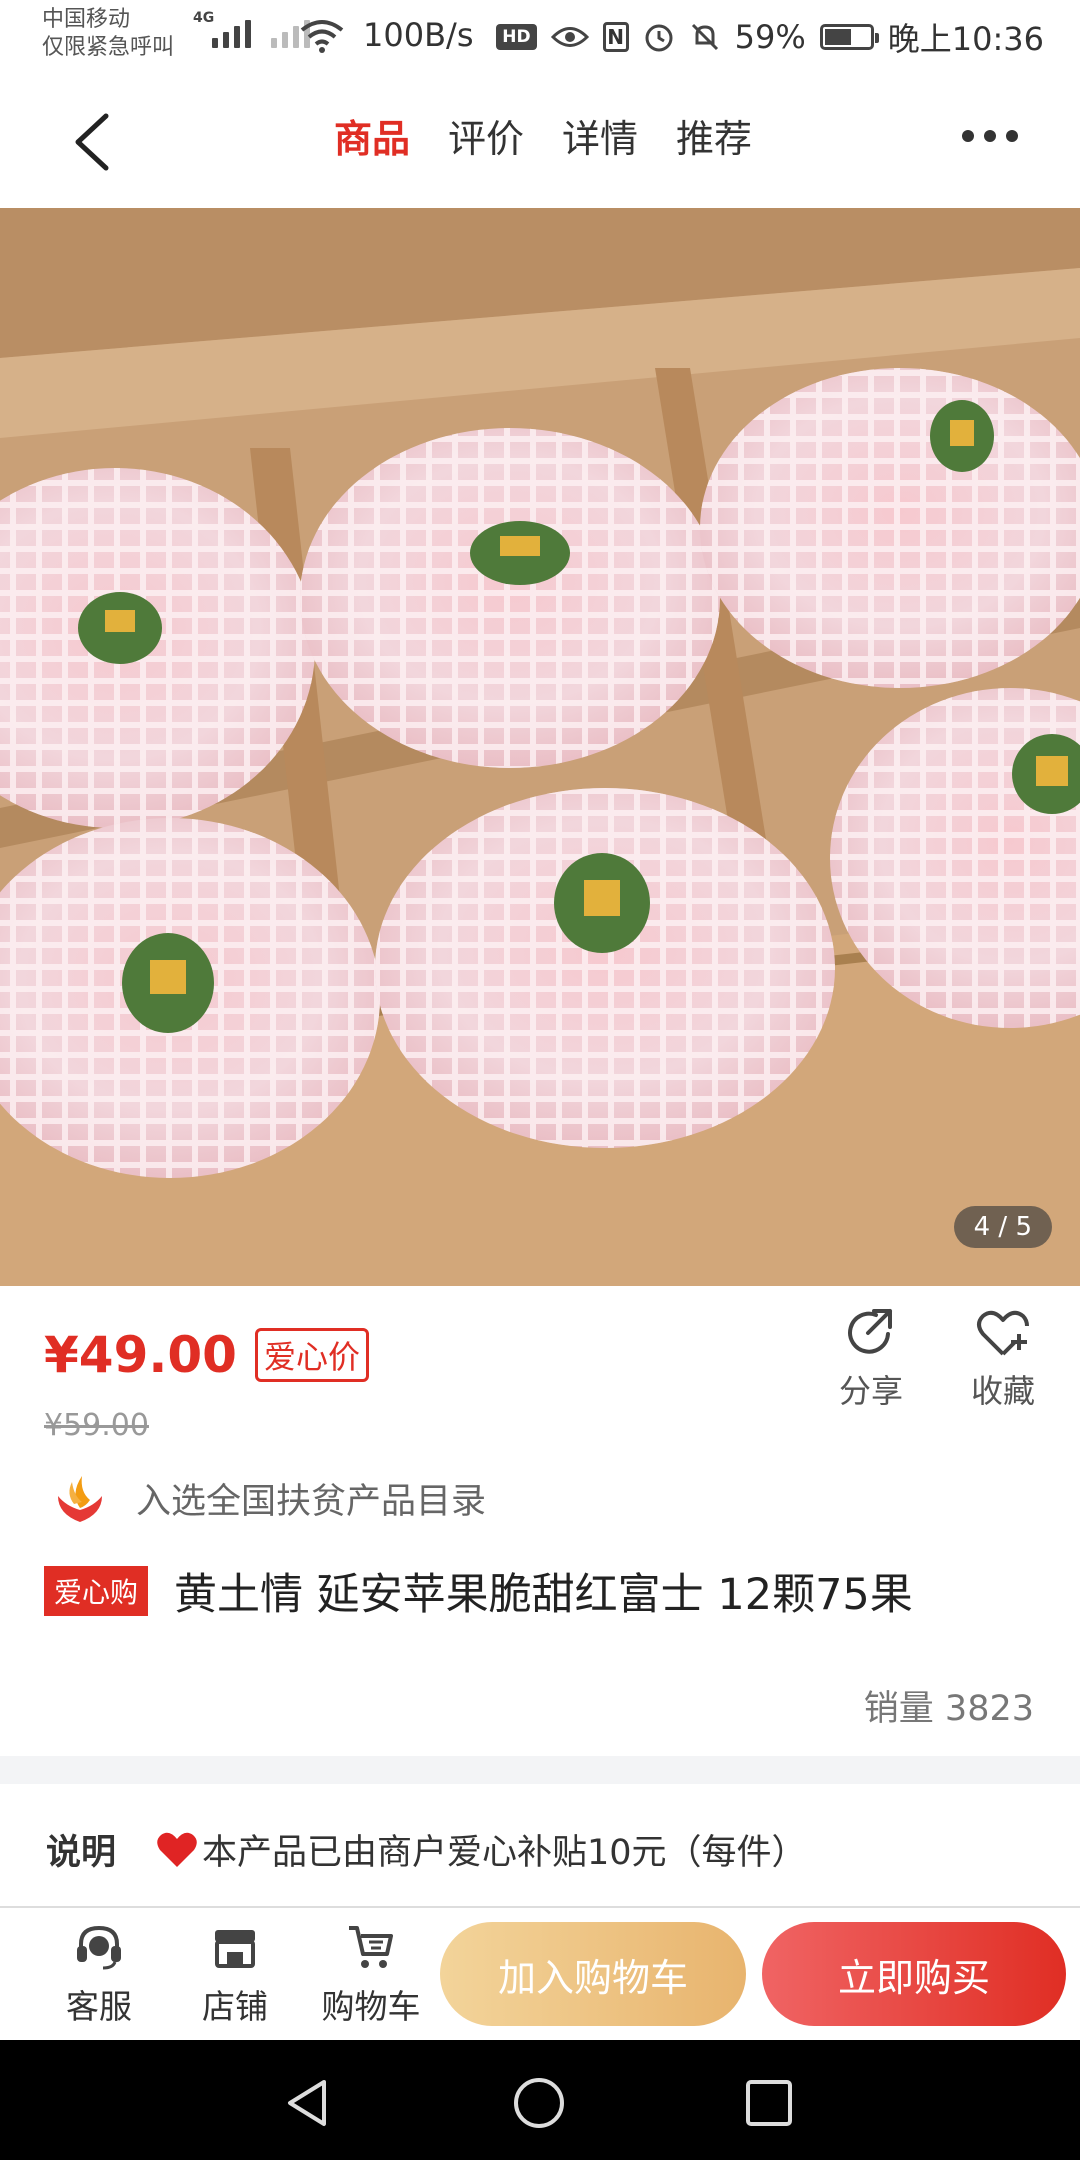  I want to click on description-text: 本产品已由商户爱心补贴10元（每件）, so click(504, 1853).